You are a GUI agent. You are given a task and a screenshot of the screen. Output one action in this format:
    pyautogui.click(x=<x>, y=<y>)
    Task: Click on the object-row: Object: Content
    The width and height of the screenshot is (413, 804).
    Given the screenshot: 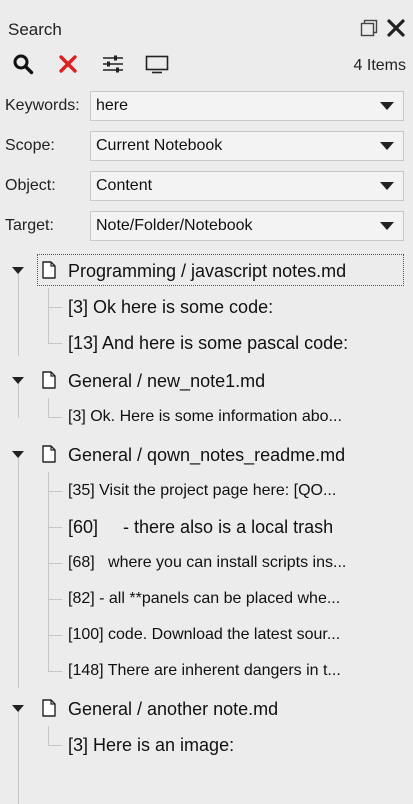 What is the action you would take?
    pyautogui.click(x=206, y=186)
    